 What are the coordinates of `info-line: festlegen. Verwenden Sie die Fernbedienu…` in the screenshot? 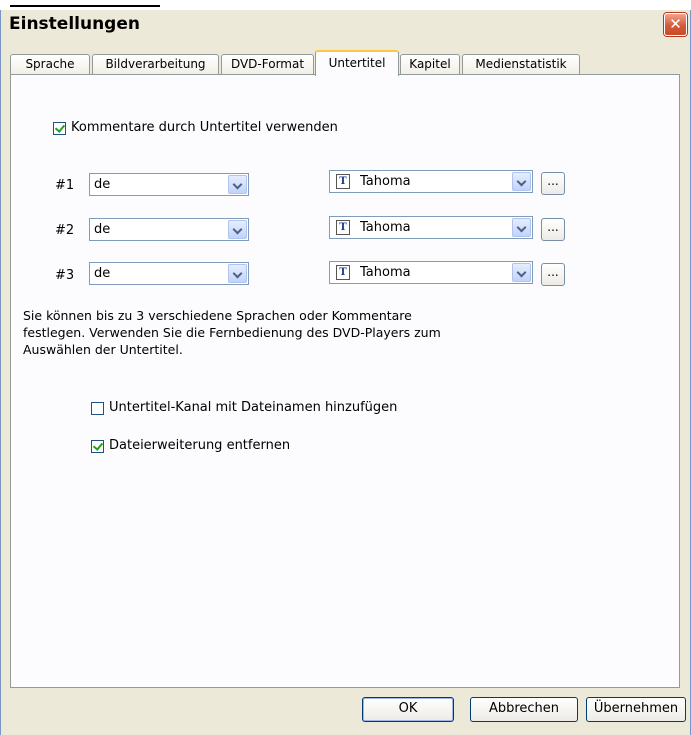 It's located at (232, 332).